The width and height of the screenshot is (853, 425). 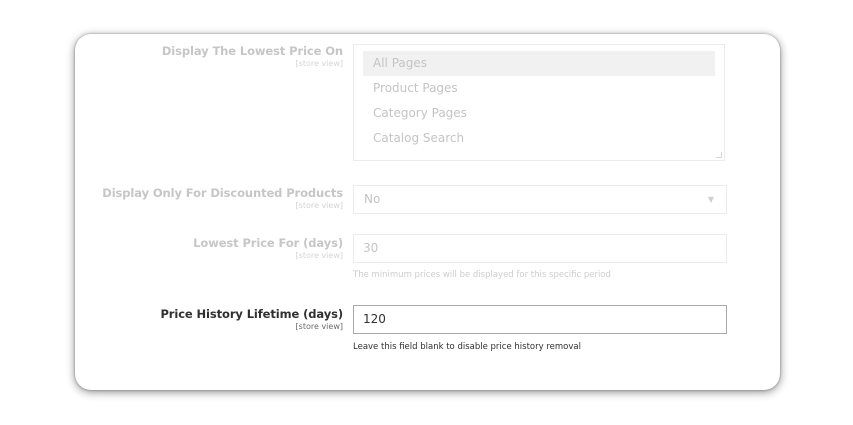 I want to click on lowest-price-days-label-group: Lowest Price For (days) [store view], so click(x=209, y=248).